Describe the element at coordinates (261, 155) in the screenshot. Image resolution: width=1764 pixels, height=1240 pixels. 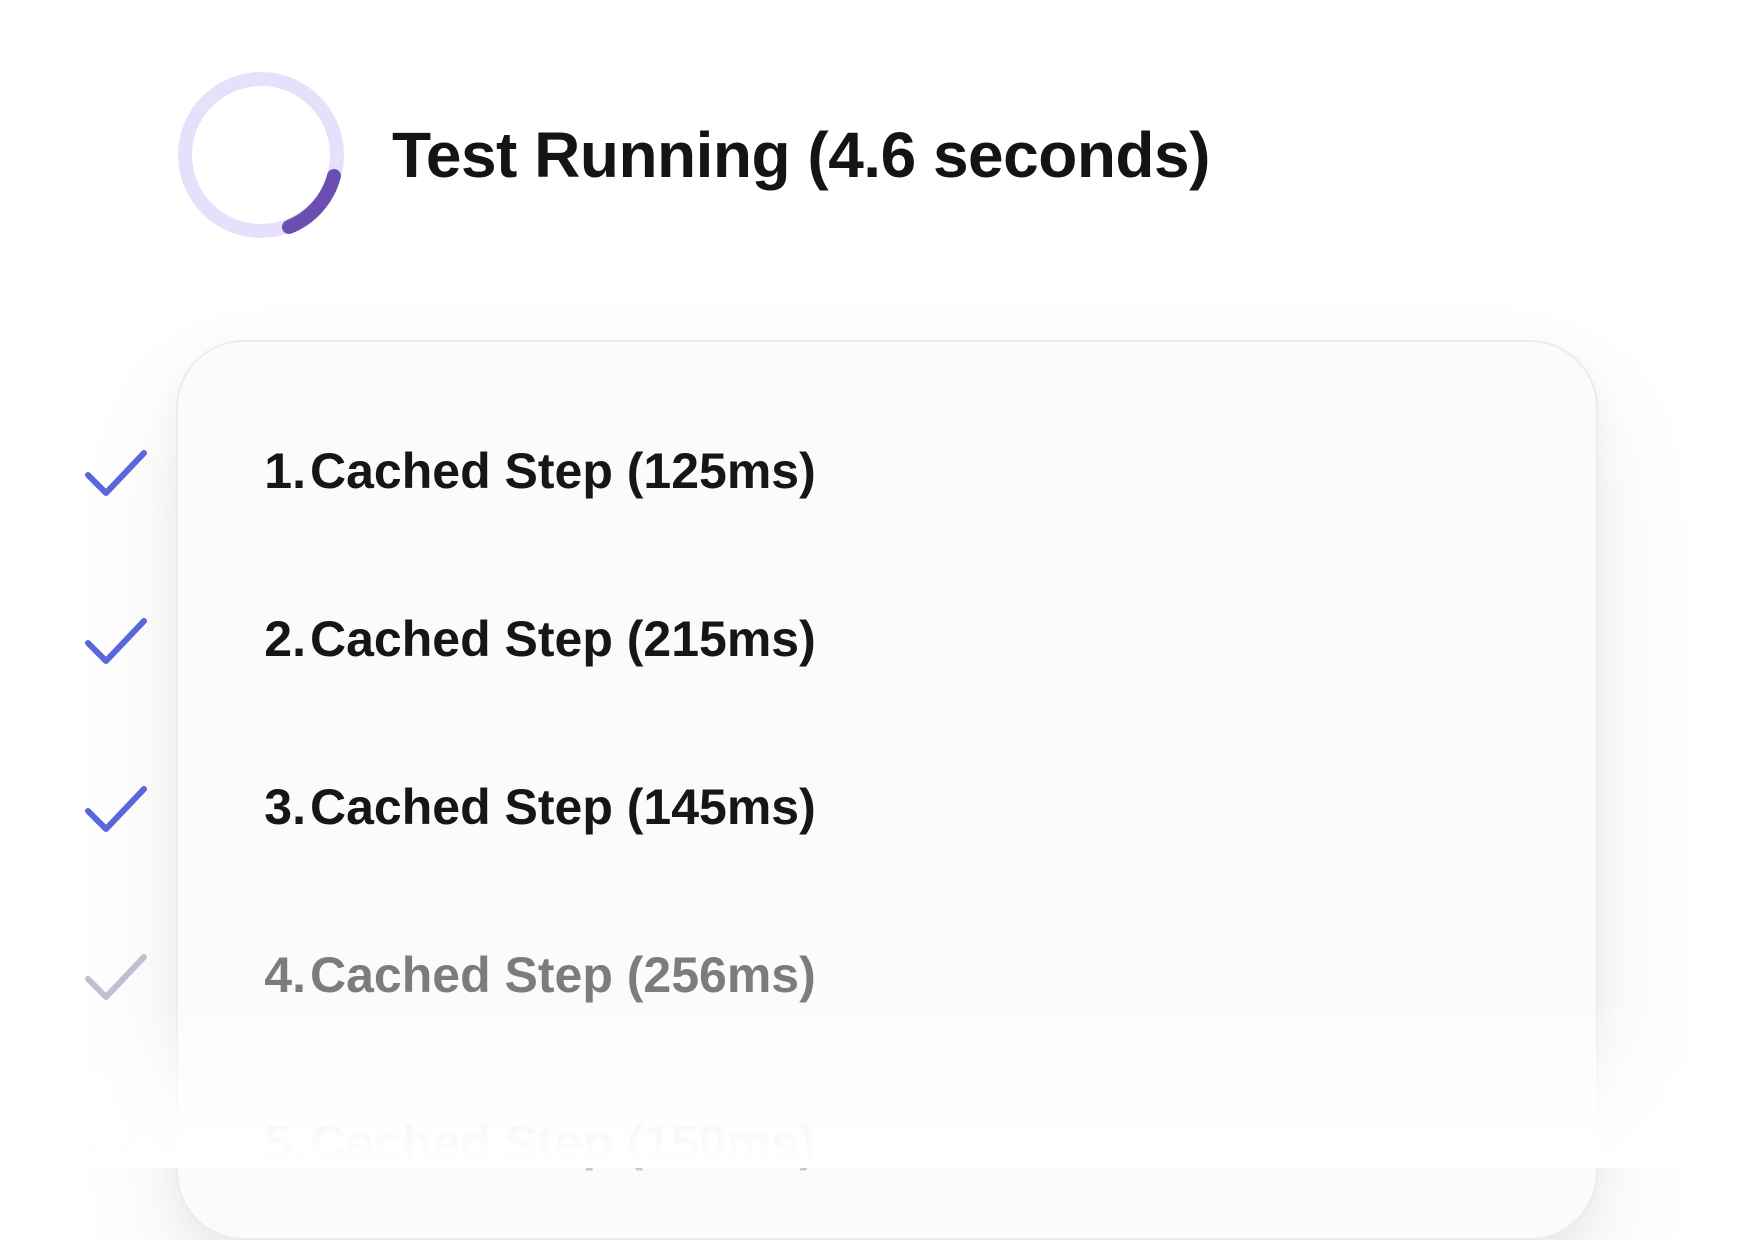
I see `loading-spinner-icon` at that location.